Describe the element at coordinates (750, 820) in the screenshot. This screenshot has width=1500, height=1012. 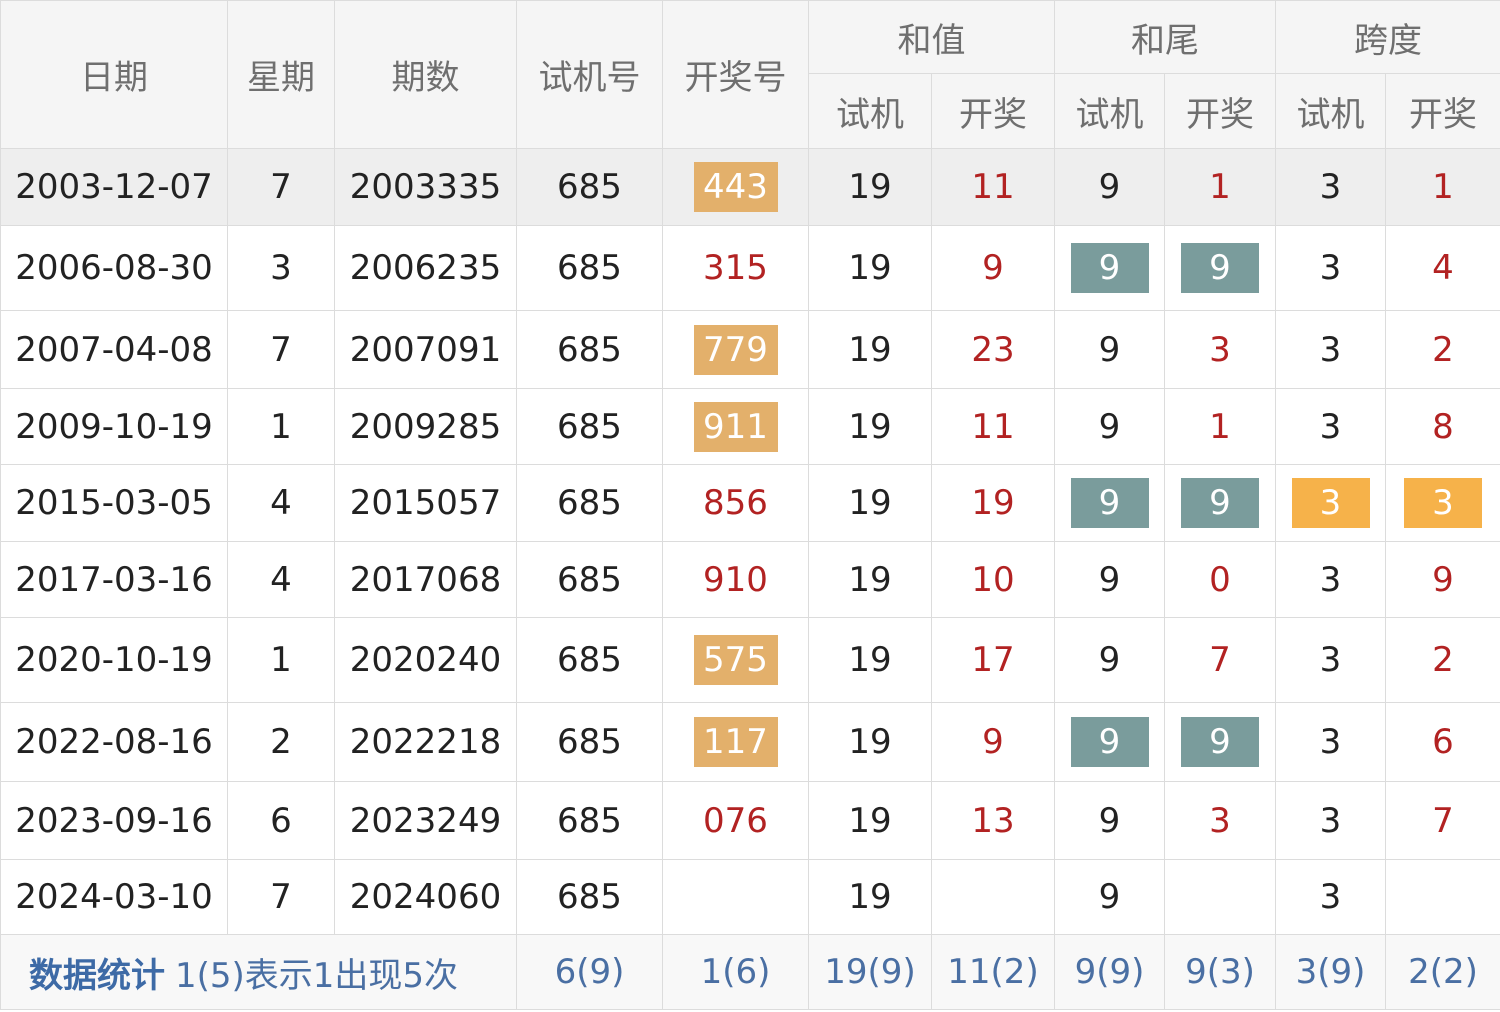
I see `table-row: 2023-09-16 6 2023249 685 076 19 13 9 3 3 7` at that location.